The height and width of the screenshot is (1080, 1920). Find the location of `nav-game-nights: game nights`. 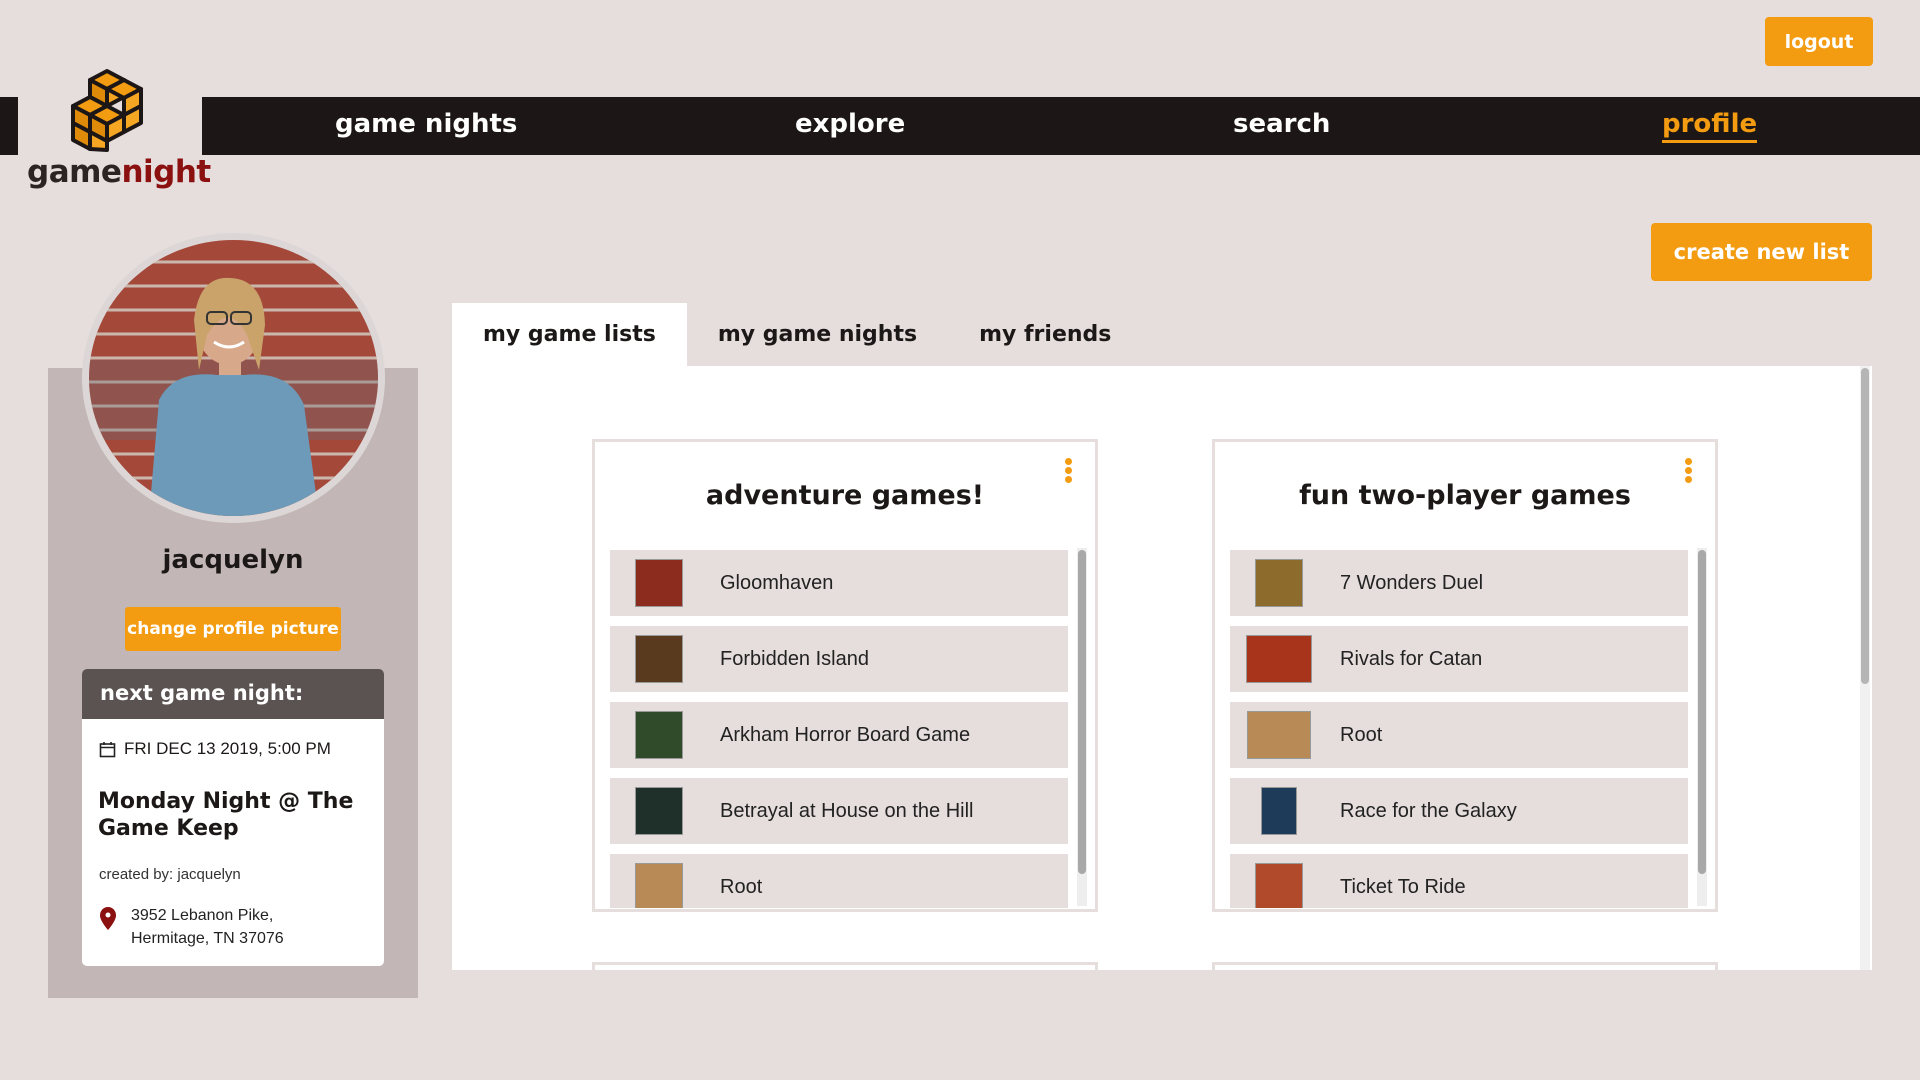

nav-game-nights: game nights is located at coordinates (426, 124).